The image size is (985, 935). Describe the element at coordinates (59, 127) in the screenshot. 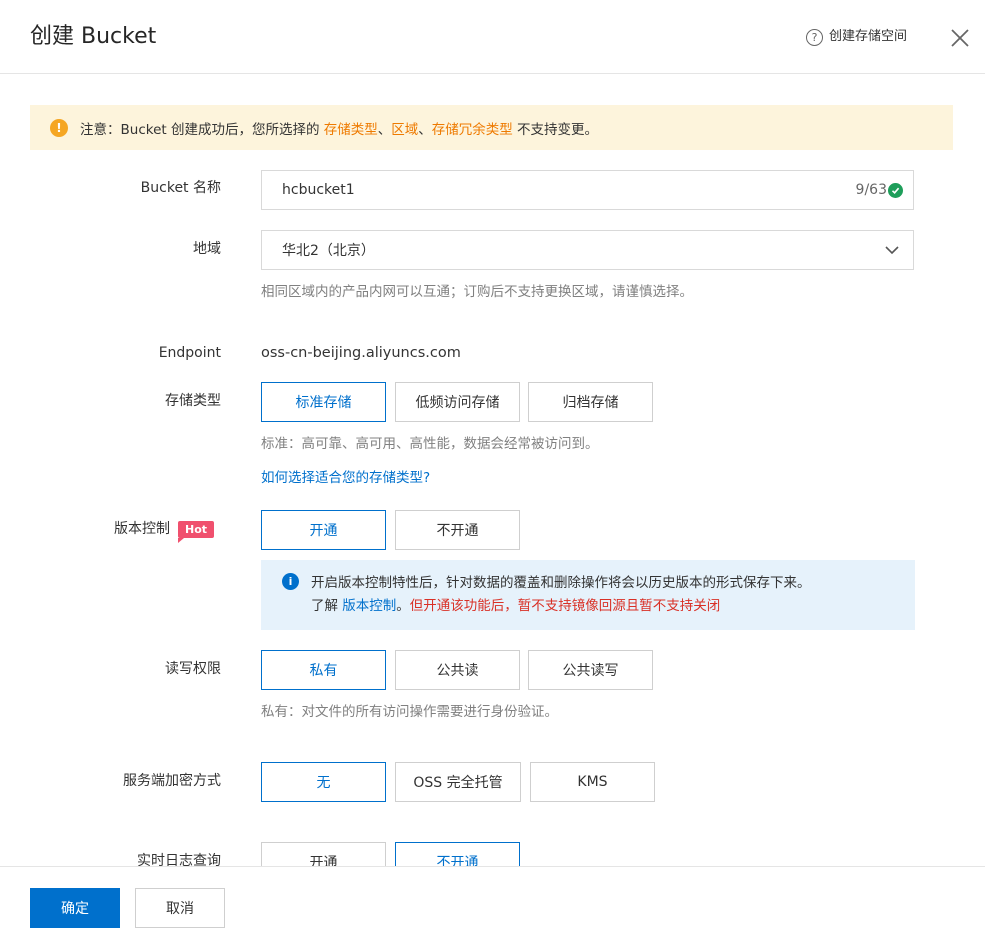

I see `warning-icon: !` at that location.